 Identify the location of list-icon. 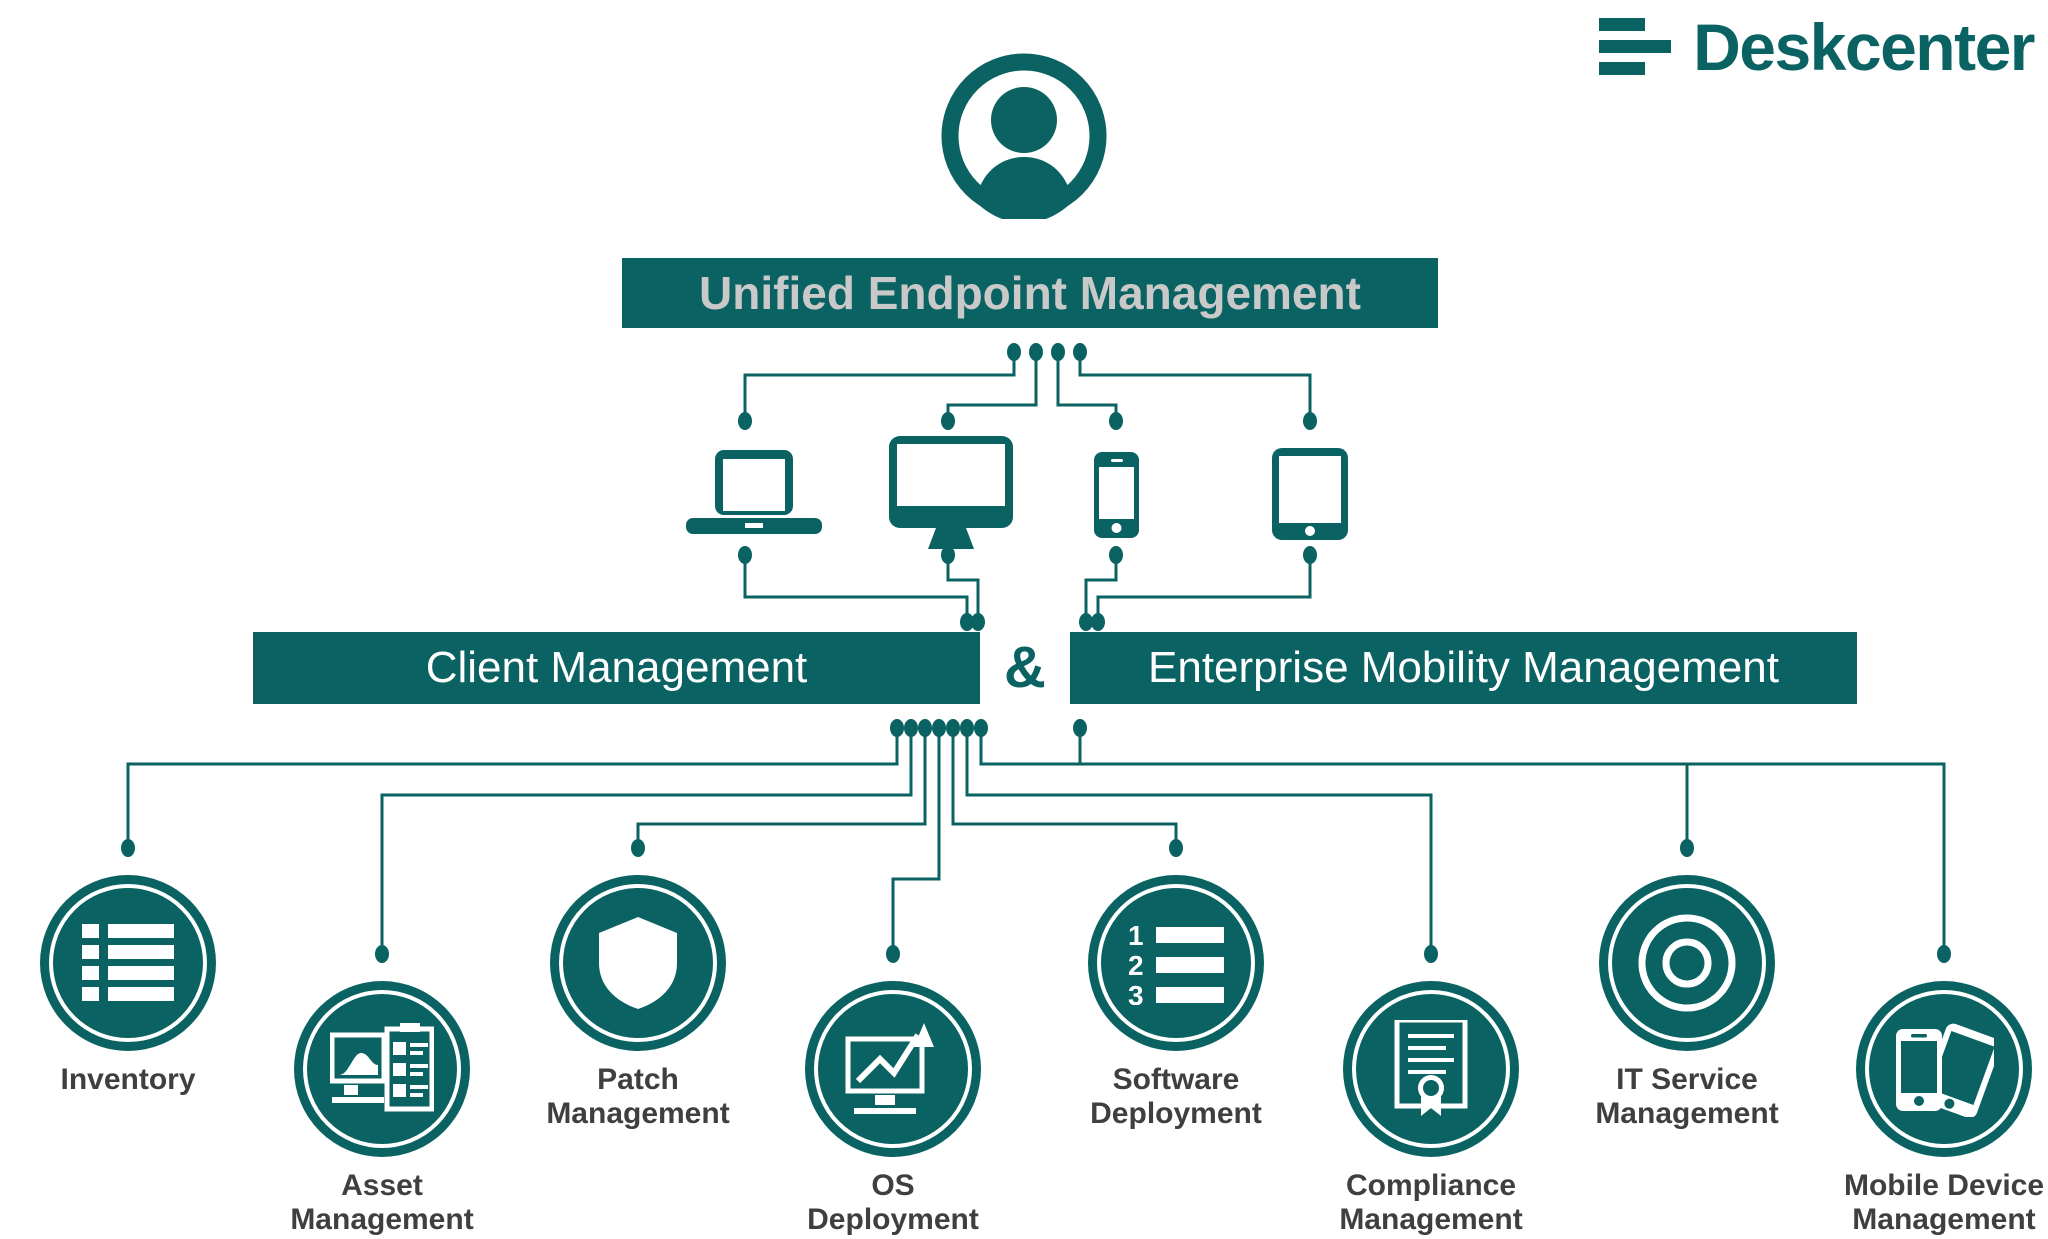
(128, 962).